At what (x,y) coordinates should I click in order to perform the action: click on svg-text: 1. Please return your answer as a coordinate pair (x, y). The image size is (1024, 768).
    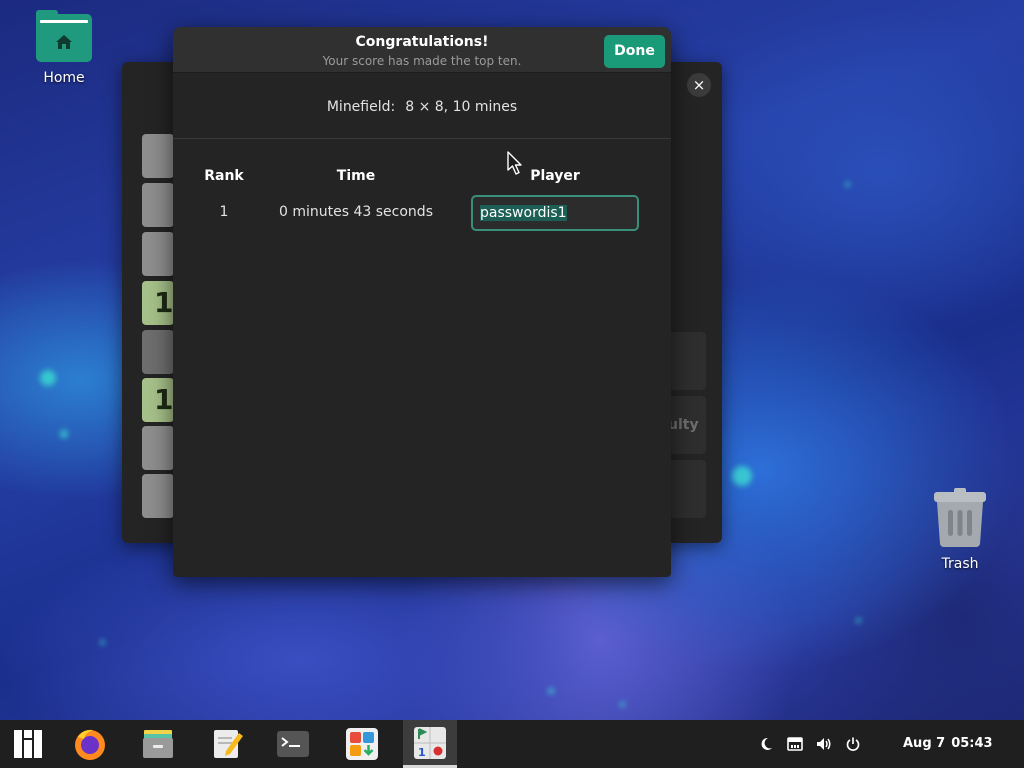
    Looking at the image, I should click on (422, 752).